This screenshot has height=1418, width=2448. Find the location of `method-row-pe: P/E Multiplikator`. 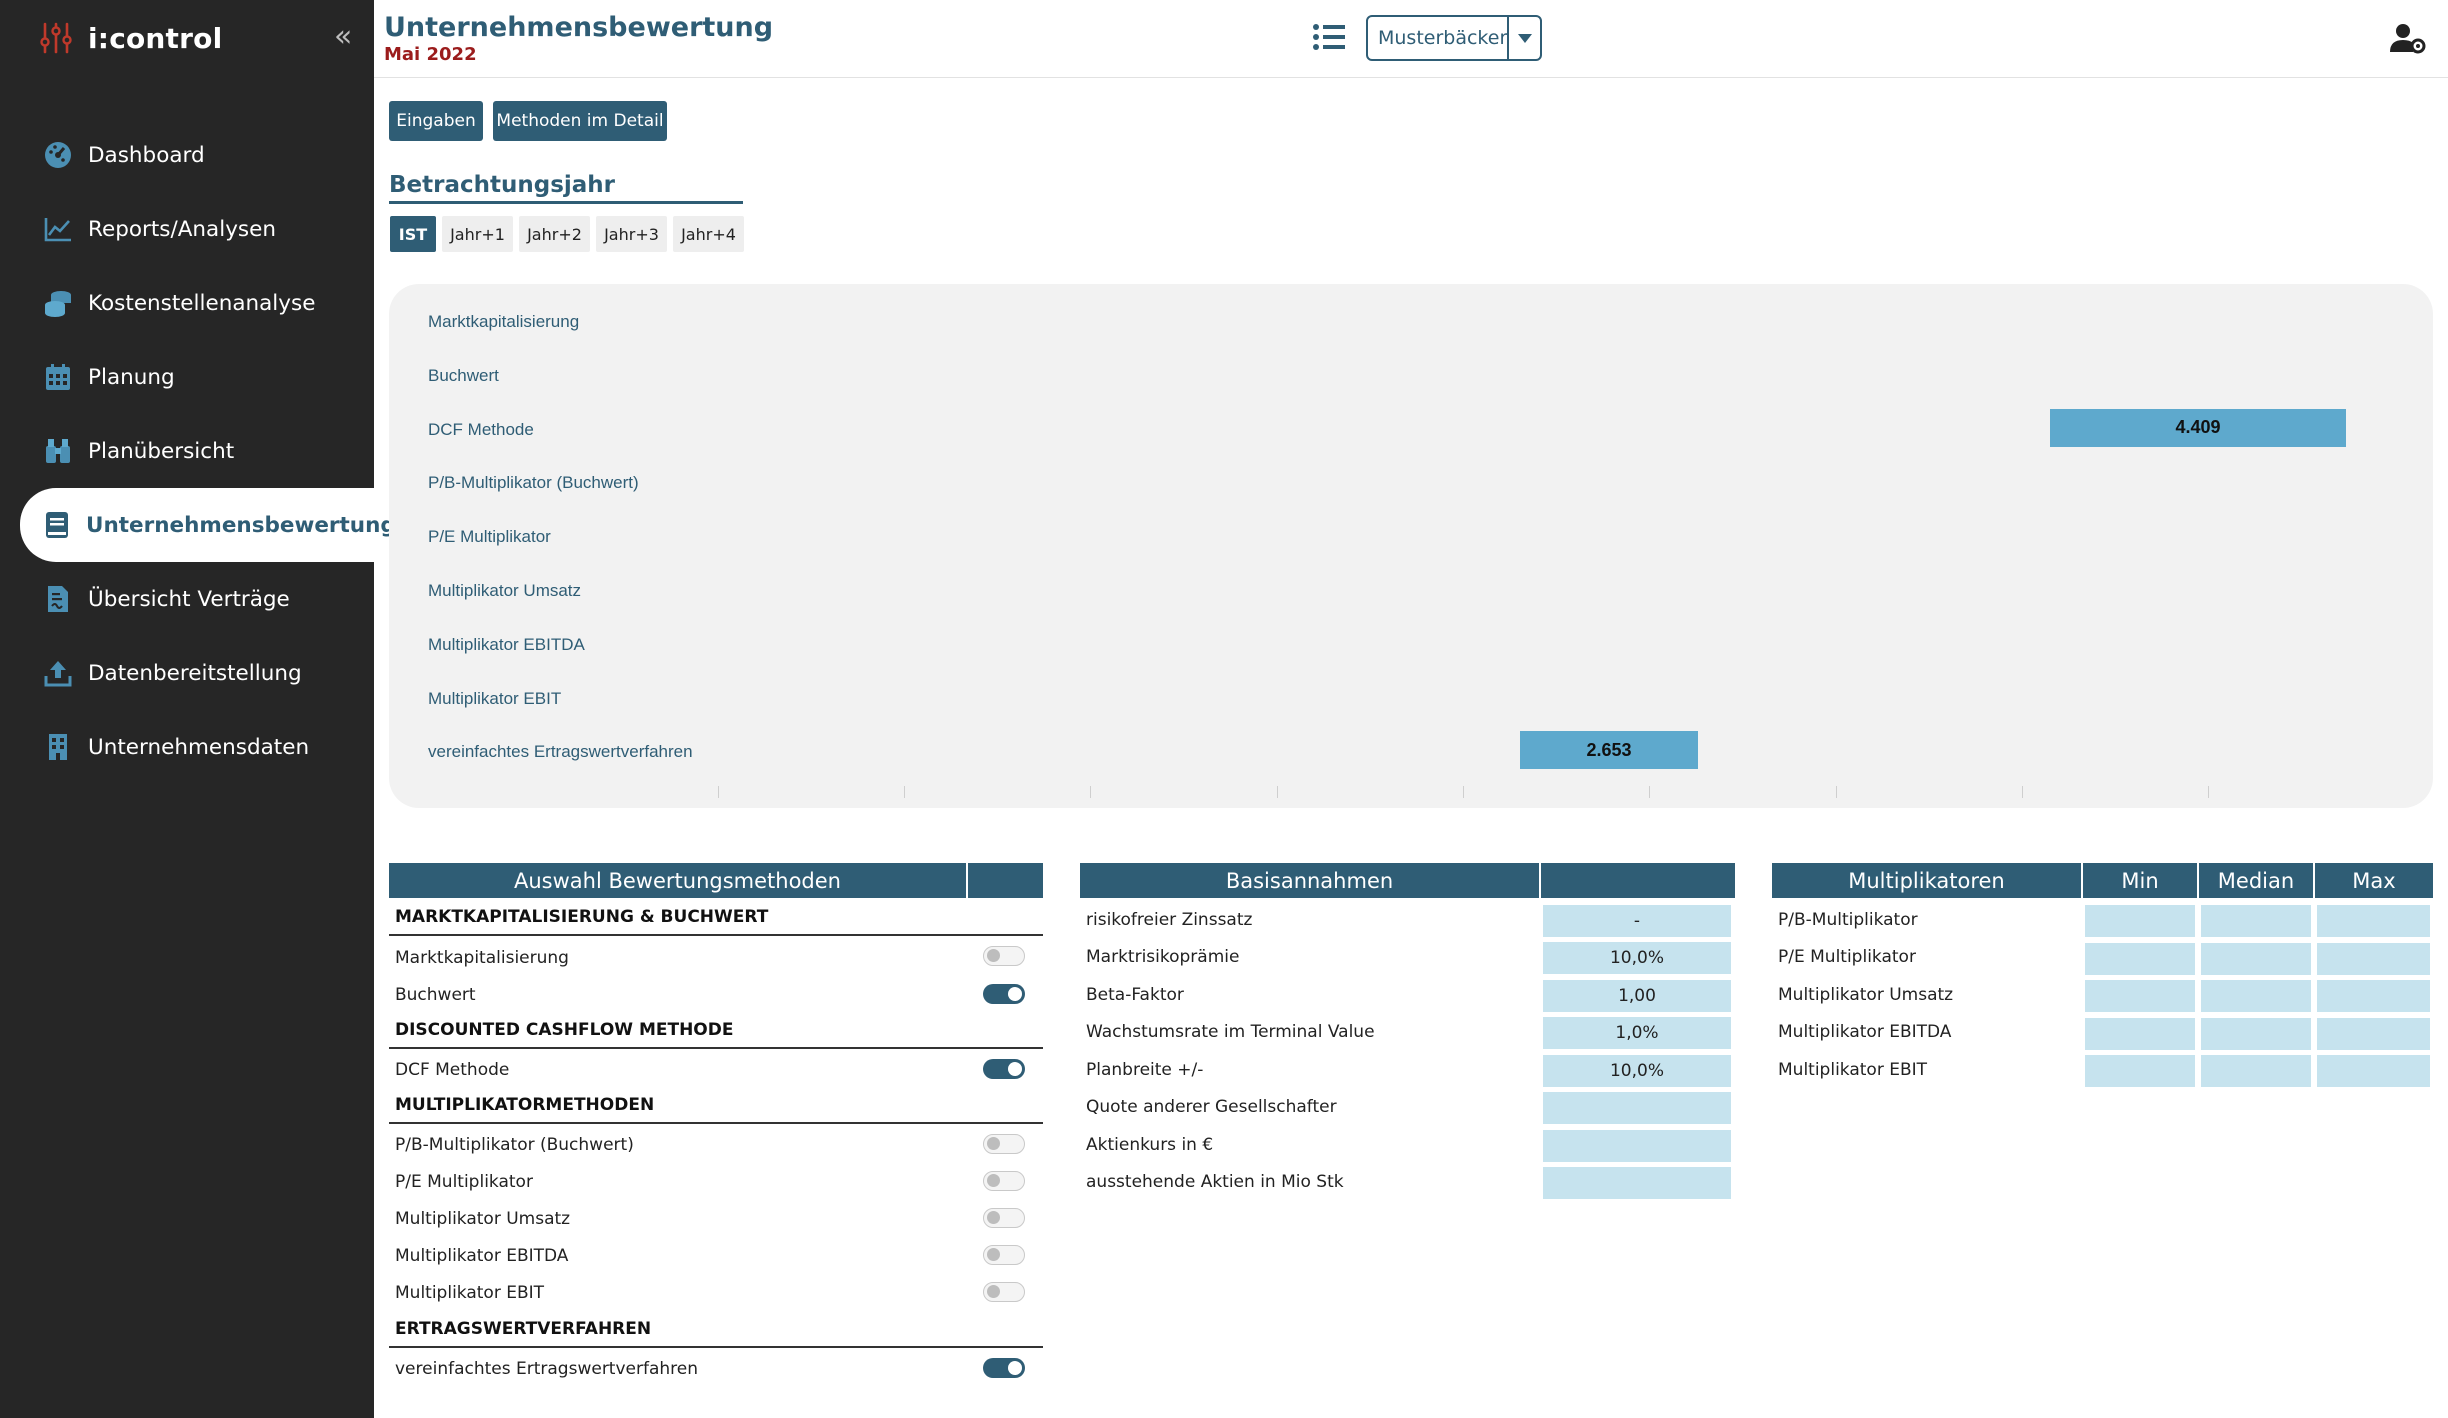

method-row-pe: P/E Multiplikator is located at coordinates (464, 1181).